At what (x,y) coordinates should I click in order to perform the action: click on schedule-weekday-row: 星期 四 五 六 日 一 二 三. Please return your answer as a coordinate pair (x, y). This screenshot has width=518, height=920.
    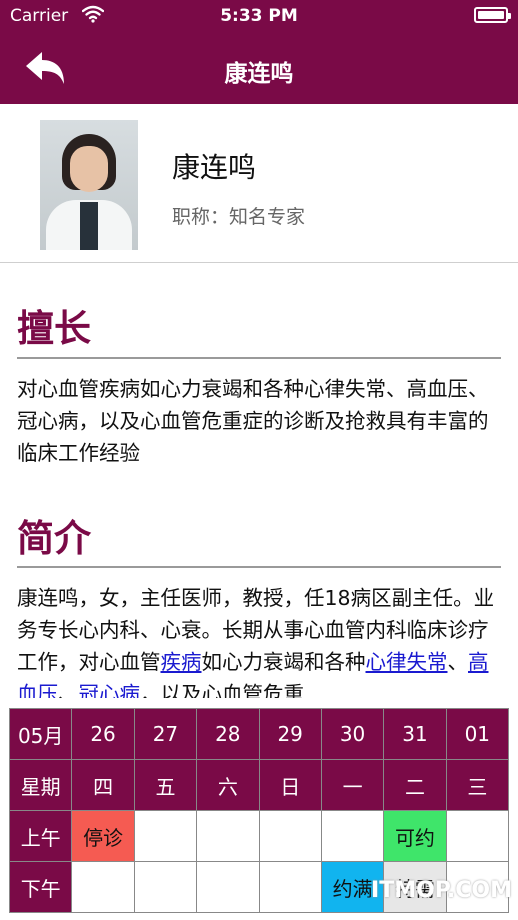
    Looking at the image, I should click on (259, 785).